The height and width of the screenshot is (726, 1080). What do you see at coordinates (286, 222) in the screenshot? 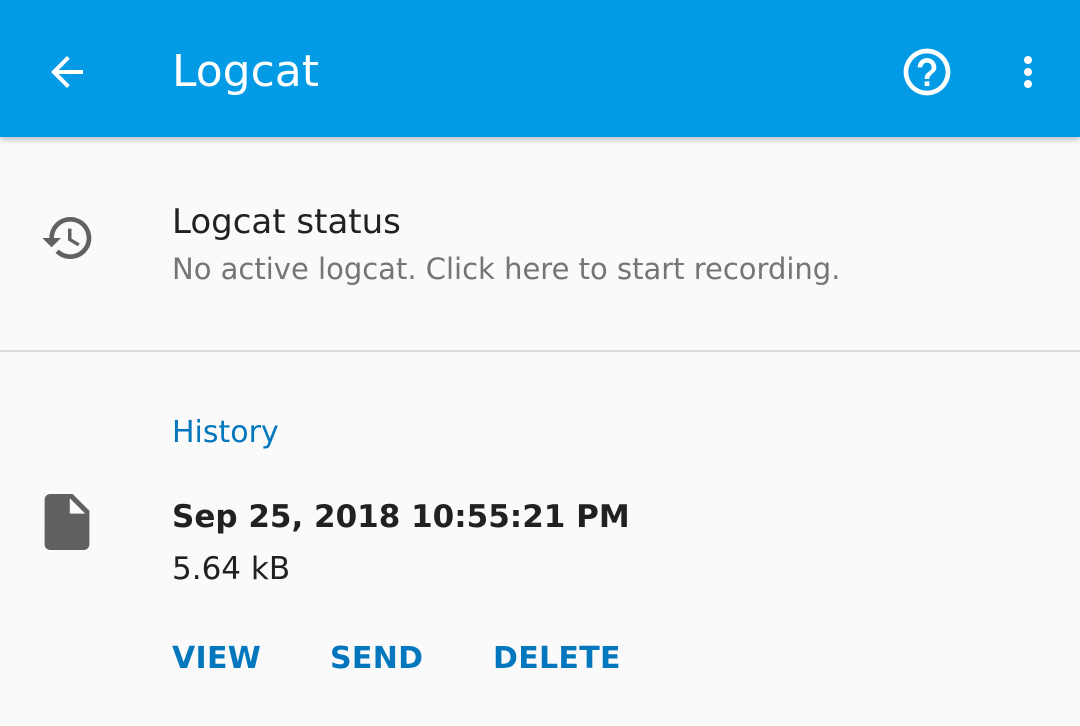
I see `status-title: Logcat status` at bounding box center [286, 222].